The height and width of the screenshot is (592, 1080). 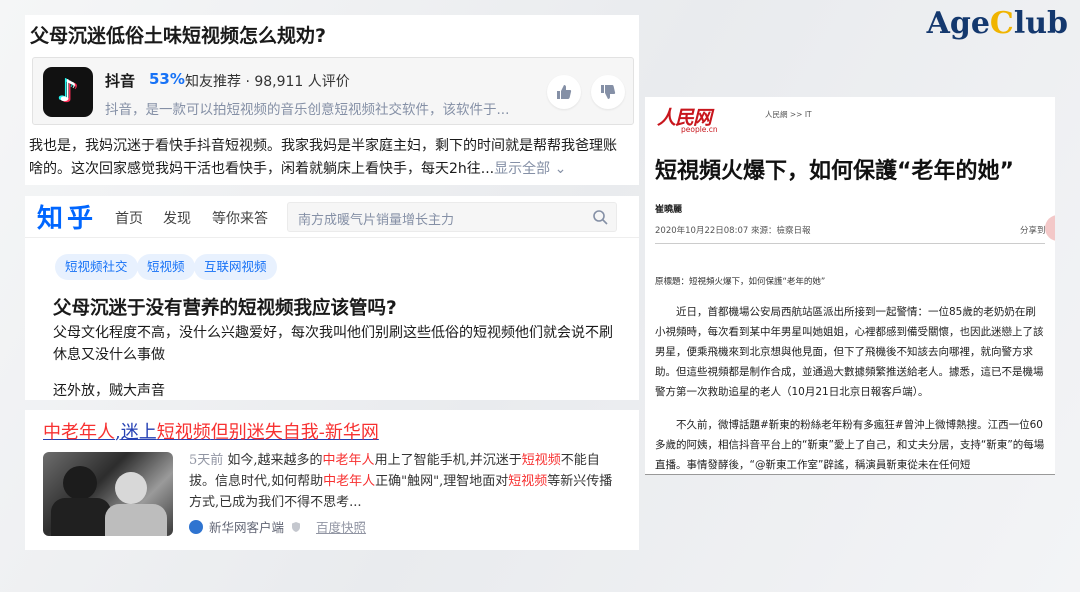 I want to click on question-extra: 还外放，贼大声音, so click(x=109, y=391).